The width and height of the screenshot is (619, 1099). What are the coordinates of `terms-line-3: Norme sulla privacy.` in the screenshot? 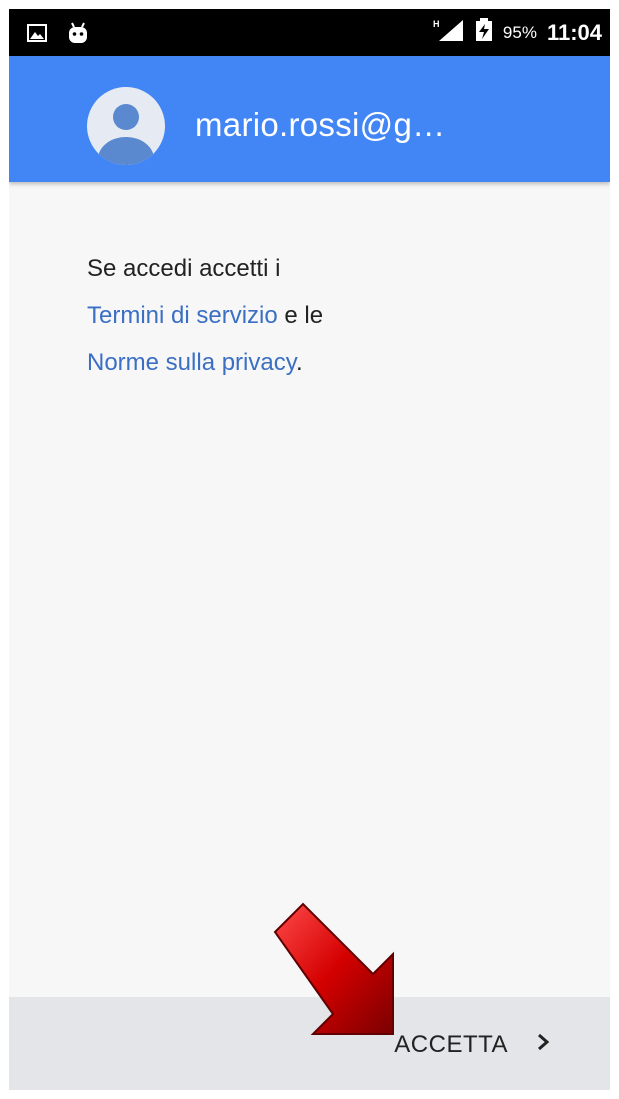 It's located at (317, 362).